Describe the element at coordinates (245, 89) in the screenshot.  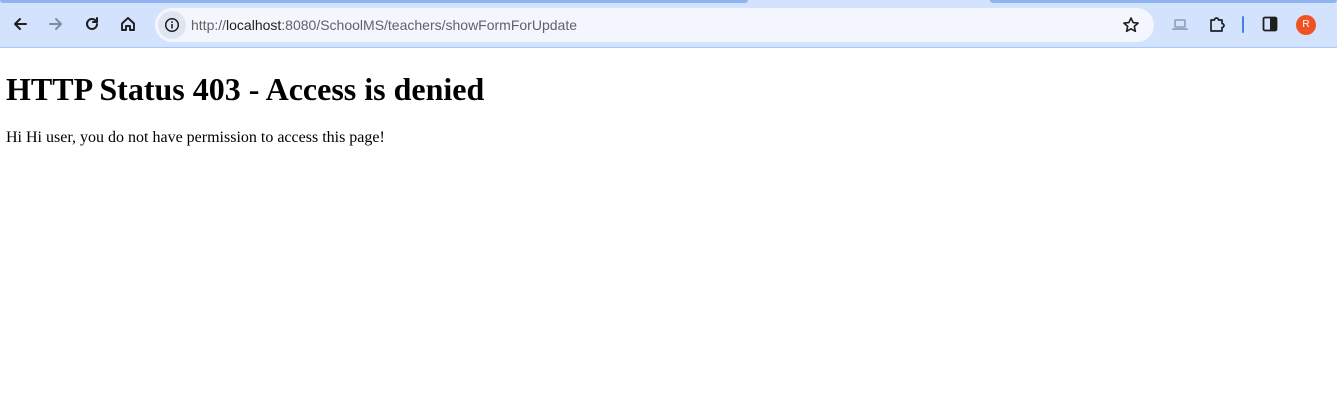
I see `page-title: HTTP Status 403 - Access is denied` at that location.